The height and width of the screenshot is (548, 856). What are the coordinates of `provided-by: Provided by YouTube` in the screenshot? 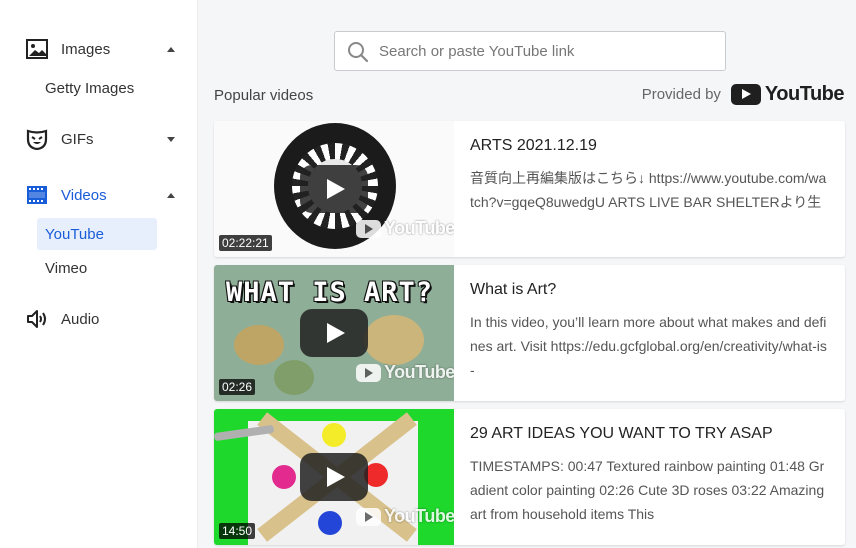 It's located at (743, 94).